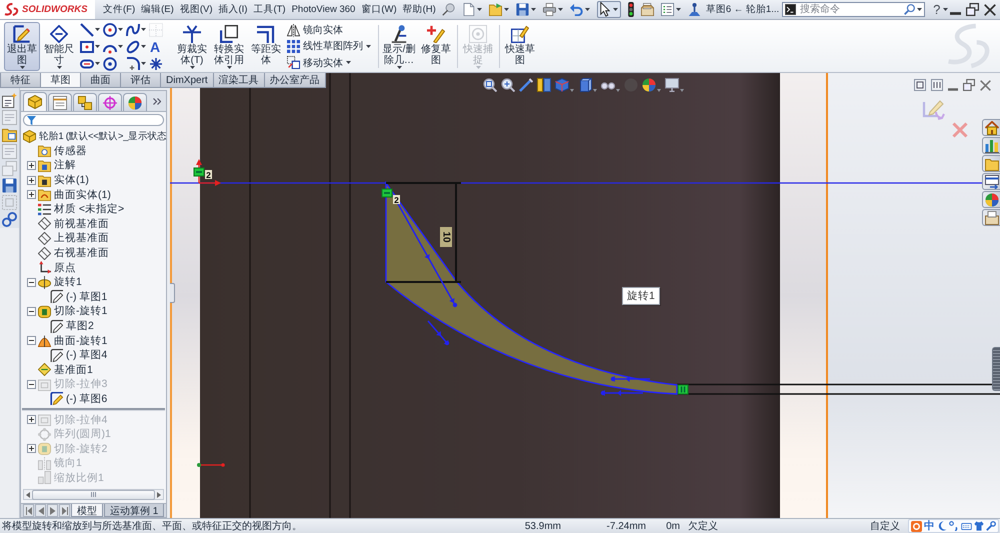 The width and height of the screenshot is (1000, 533). I want to click on search-icon, so click(910, 9).